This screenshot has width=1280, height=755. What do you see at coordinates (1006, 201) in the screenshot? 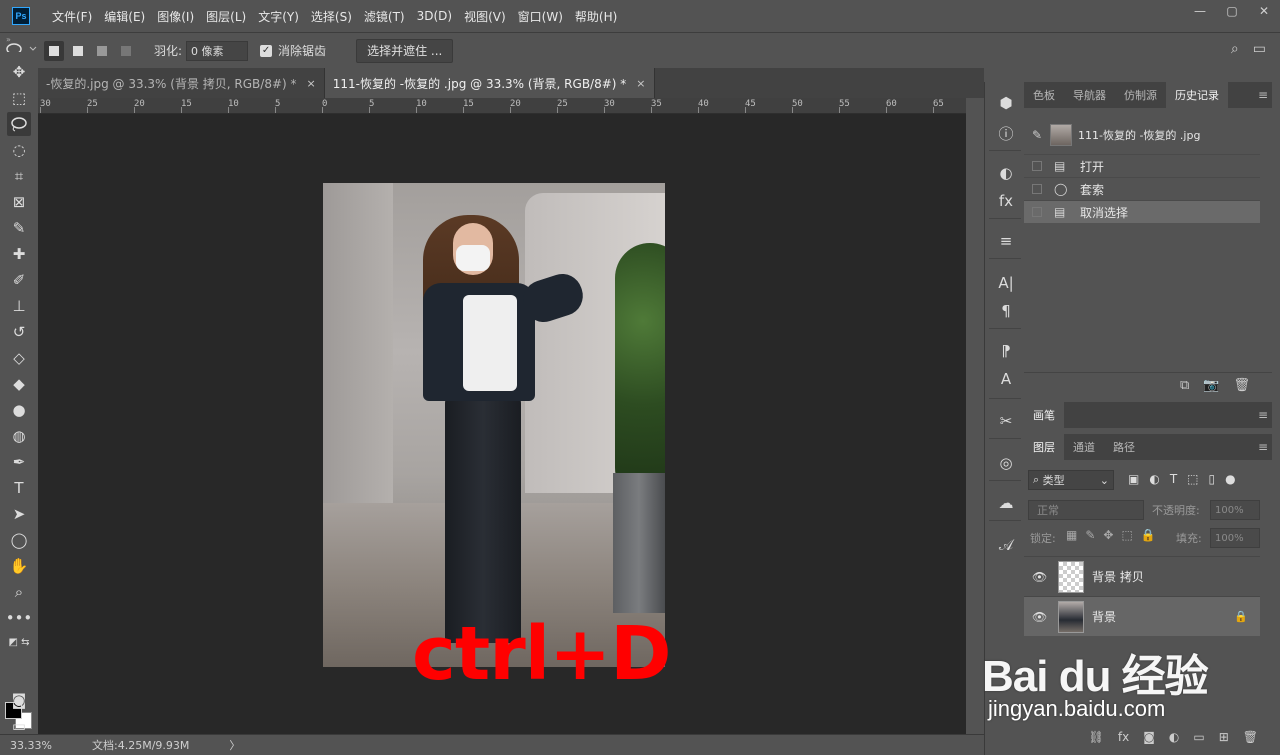
I see `styles-panel-icon: fx` at bounding box center [1006, 201].